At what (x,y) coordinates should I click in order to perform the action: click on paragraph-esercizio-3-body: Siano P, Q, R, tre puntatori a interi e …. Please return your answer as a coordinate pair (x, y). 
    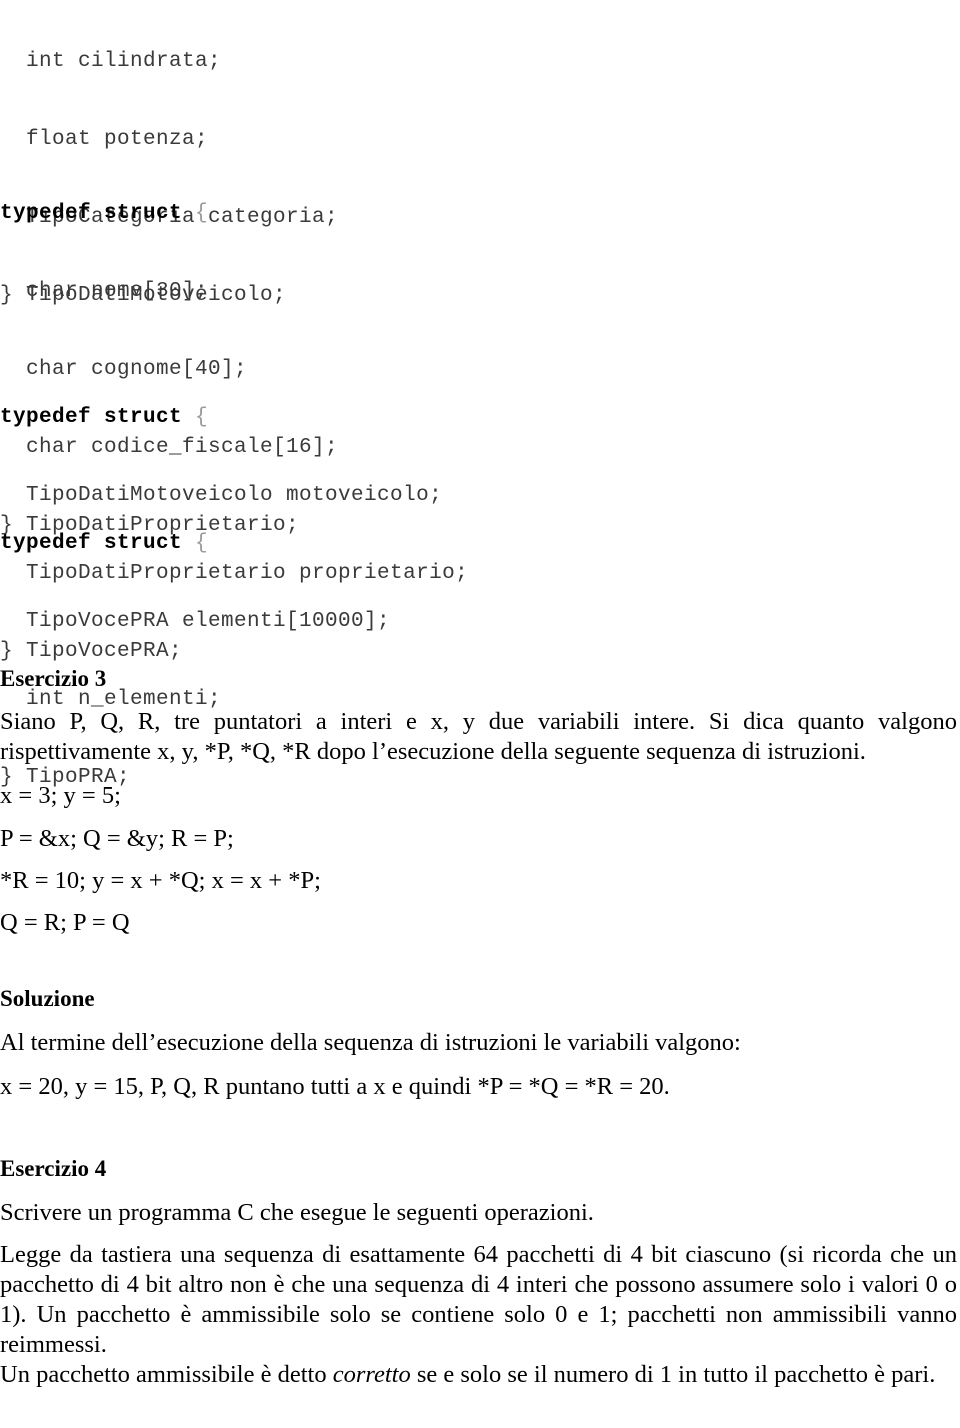
    Looking at the image, I should click on (478, 736).